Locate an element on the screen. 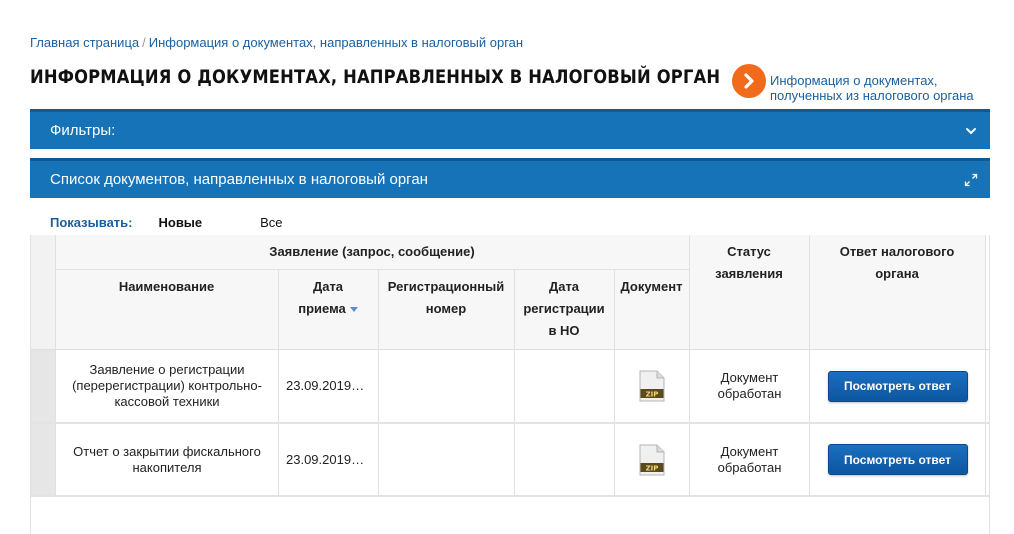  col-header-reg-date-line3: в НО is located at coordinates (564, 330).